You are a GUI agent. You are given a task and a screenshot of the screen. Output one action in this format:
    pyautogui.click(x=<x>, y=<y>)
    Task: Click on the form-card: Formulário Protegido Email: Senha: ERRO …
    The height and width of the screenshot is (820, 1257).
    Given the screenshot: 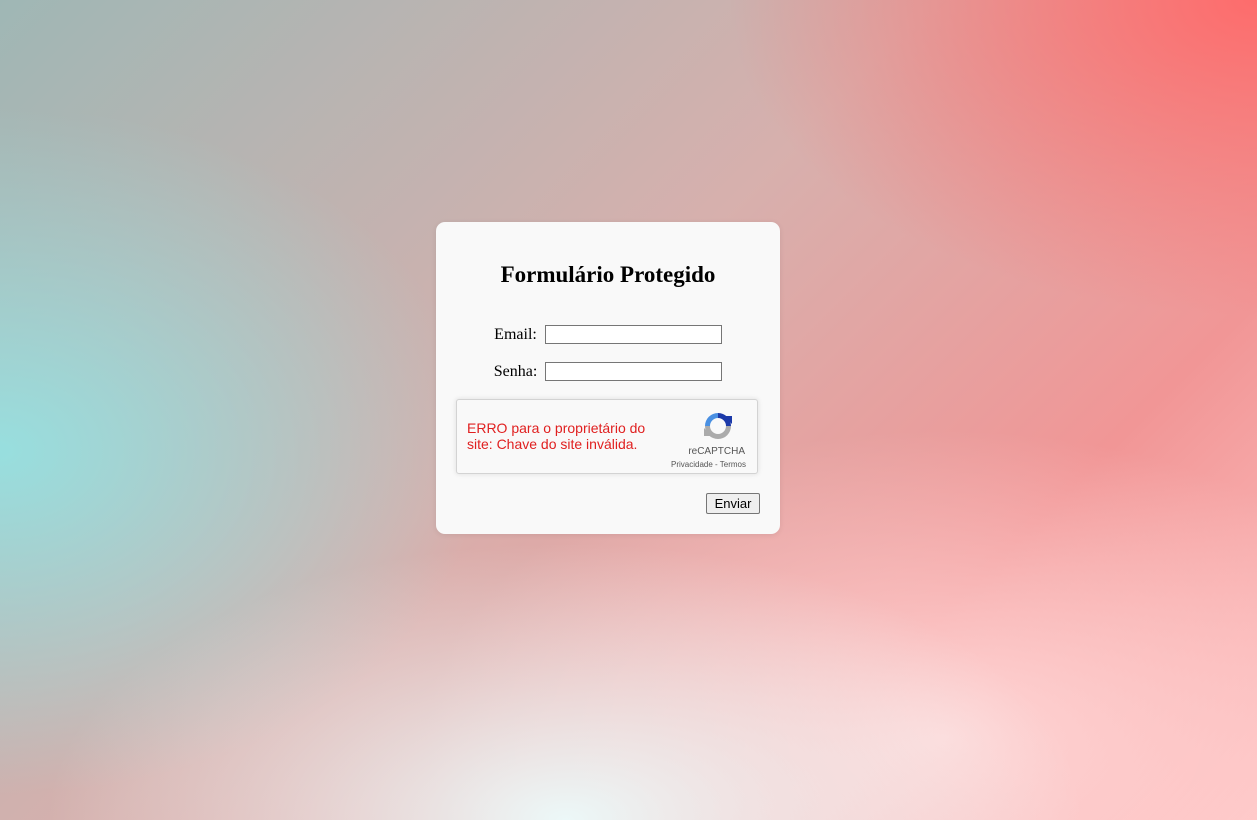 What is the action you would take?
    pyautogui.click(x=608, y=378)
    